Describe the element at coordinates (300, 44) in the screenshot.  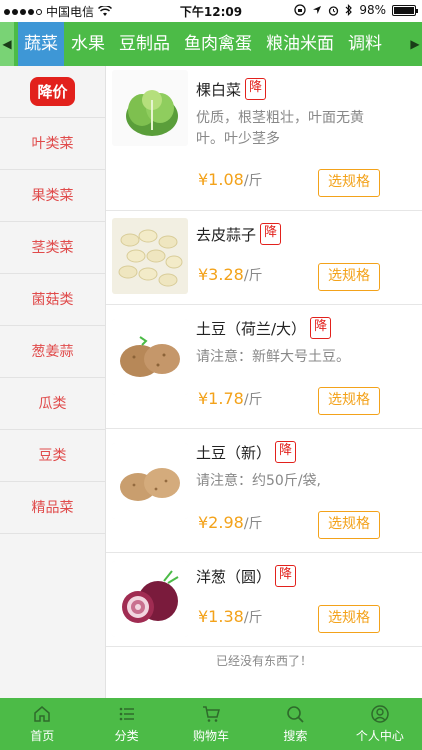
I see `tab-grain-oil: 粮油米面` at that location.